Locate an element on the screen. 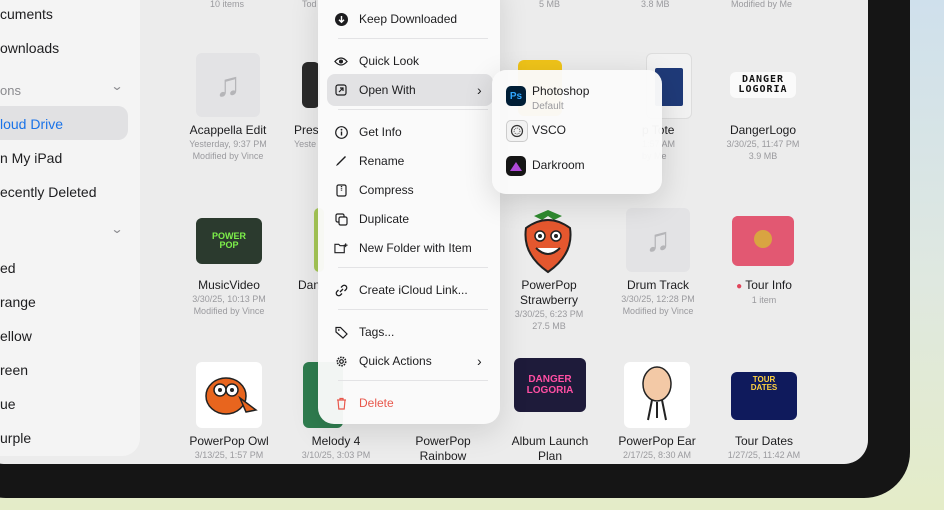 This screenshot has width=944, height=510. menu-item-delete: Delete is located at coordinates (409, 403).